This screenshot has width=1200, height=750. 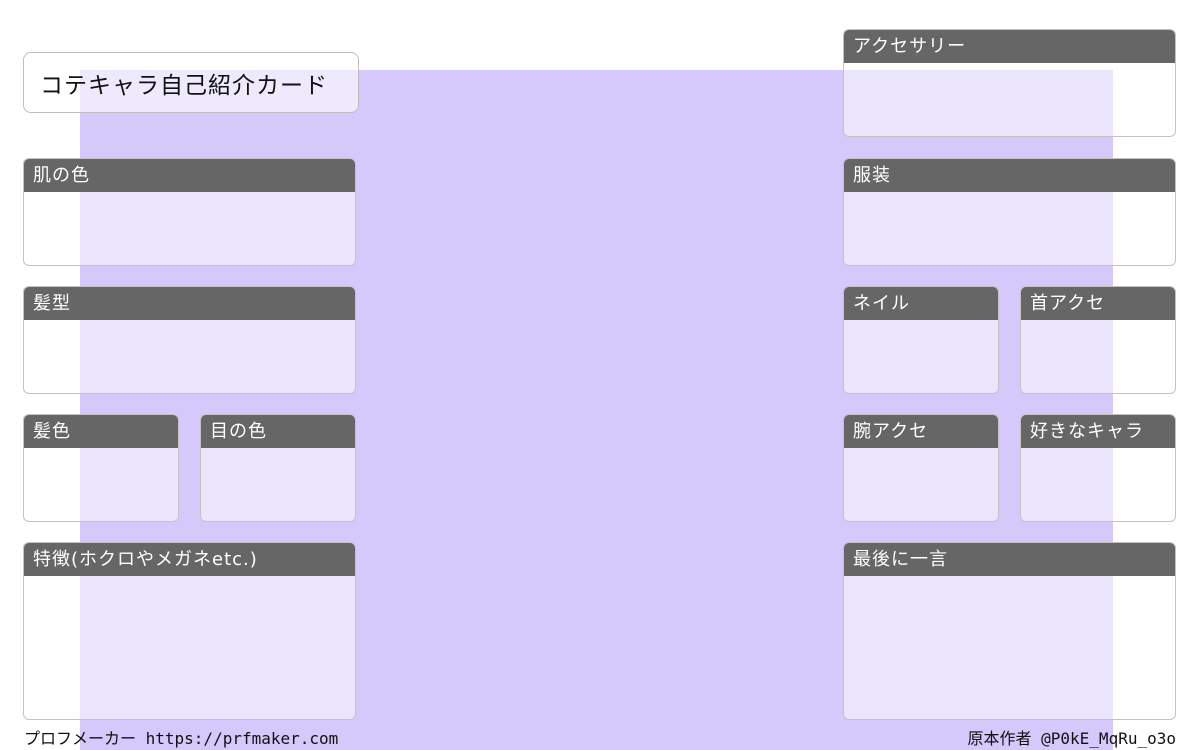 What do you see at coordinates (1072, 738) in the screenshot?
I see `footer-credit-author: 原本作者 @P0kE_MqRu_o3o` at bounding box center [1072, 738].